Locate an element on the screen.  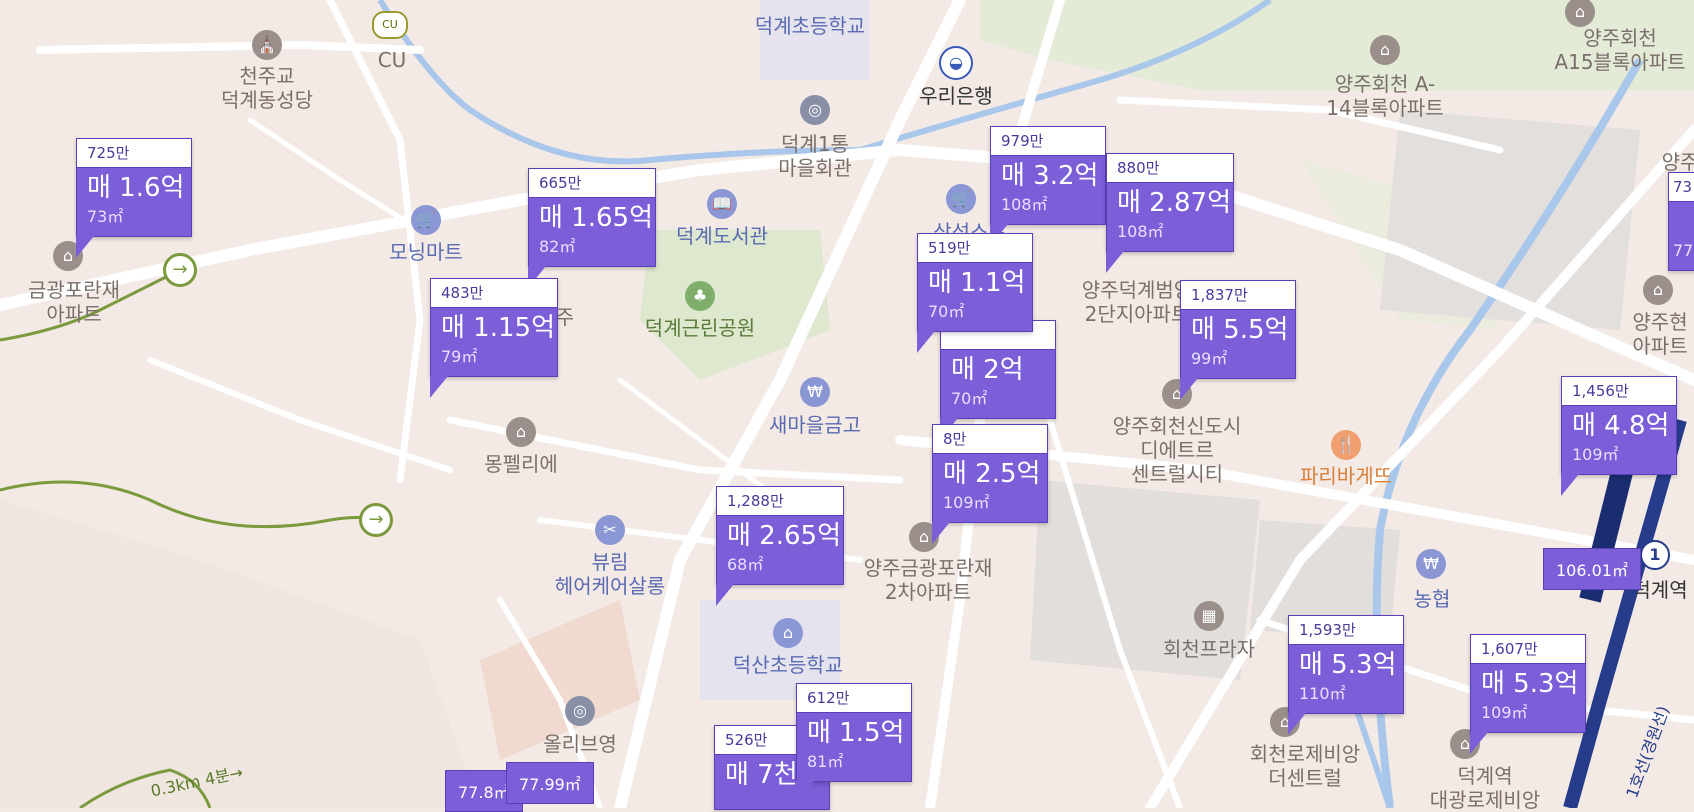
listing-price: 매 2억 is located at coordinates (987, 370).